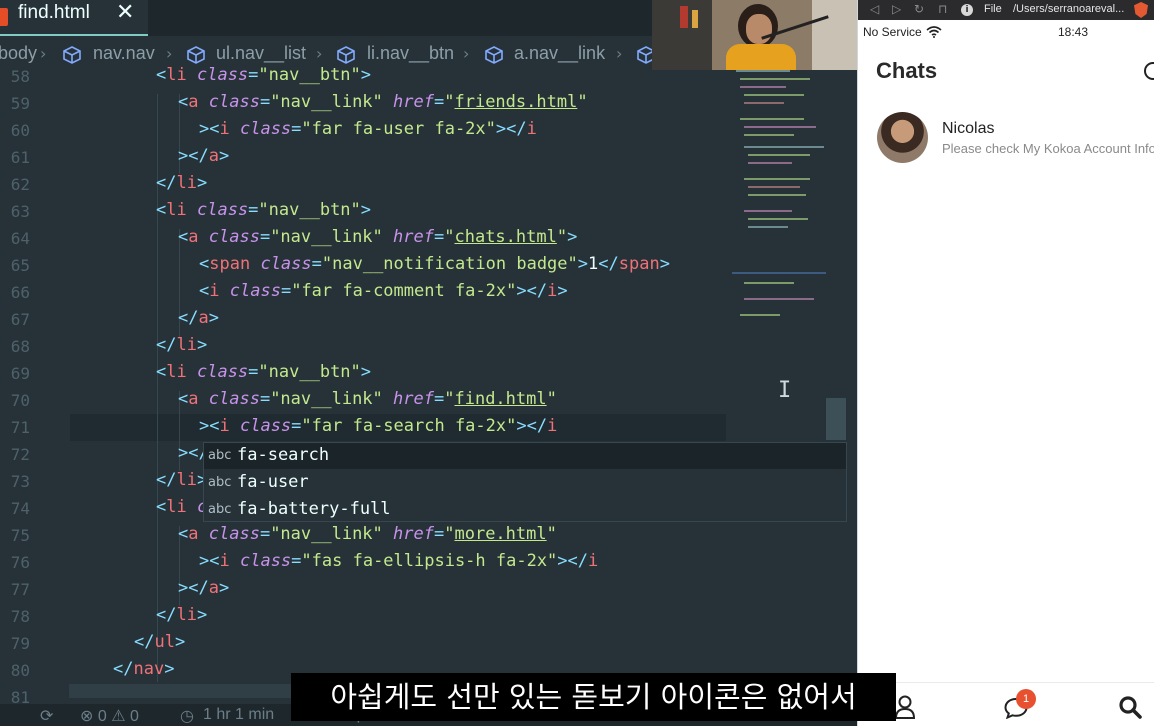 The width and height of the screenshot is (1154, 726). Describe the element at coordinates (20, 265) in the screenshot. I see `line-number: 65` at that location.